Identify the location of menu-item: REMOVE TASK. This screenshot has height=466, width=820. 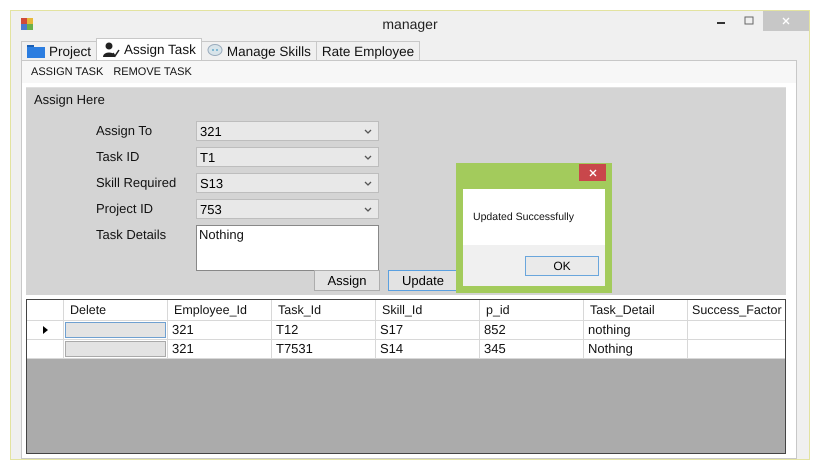
(152, 72).